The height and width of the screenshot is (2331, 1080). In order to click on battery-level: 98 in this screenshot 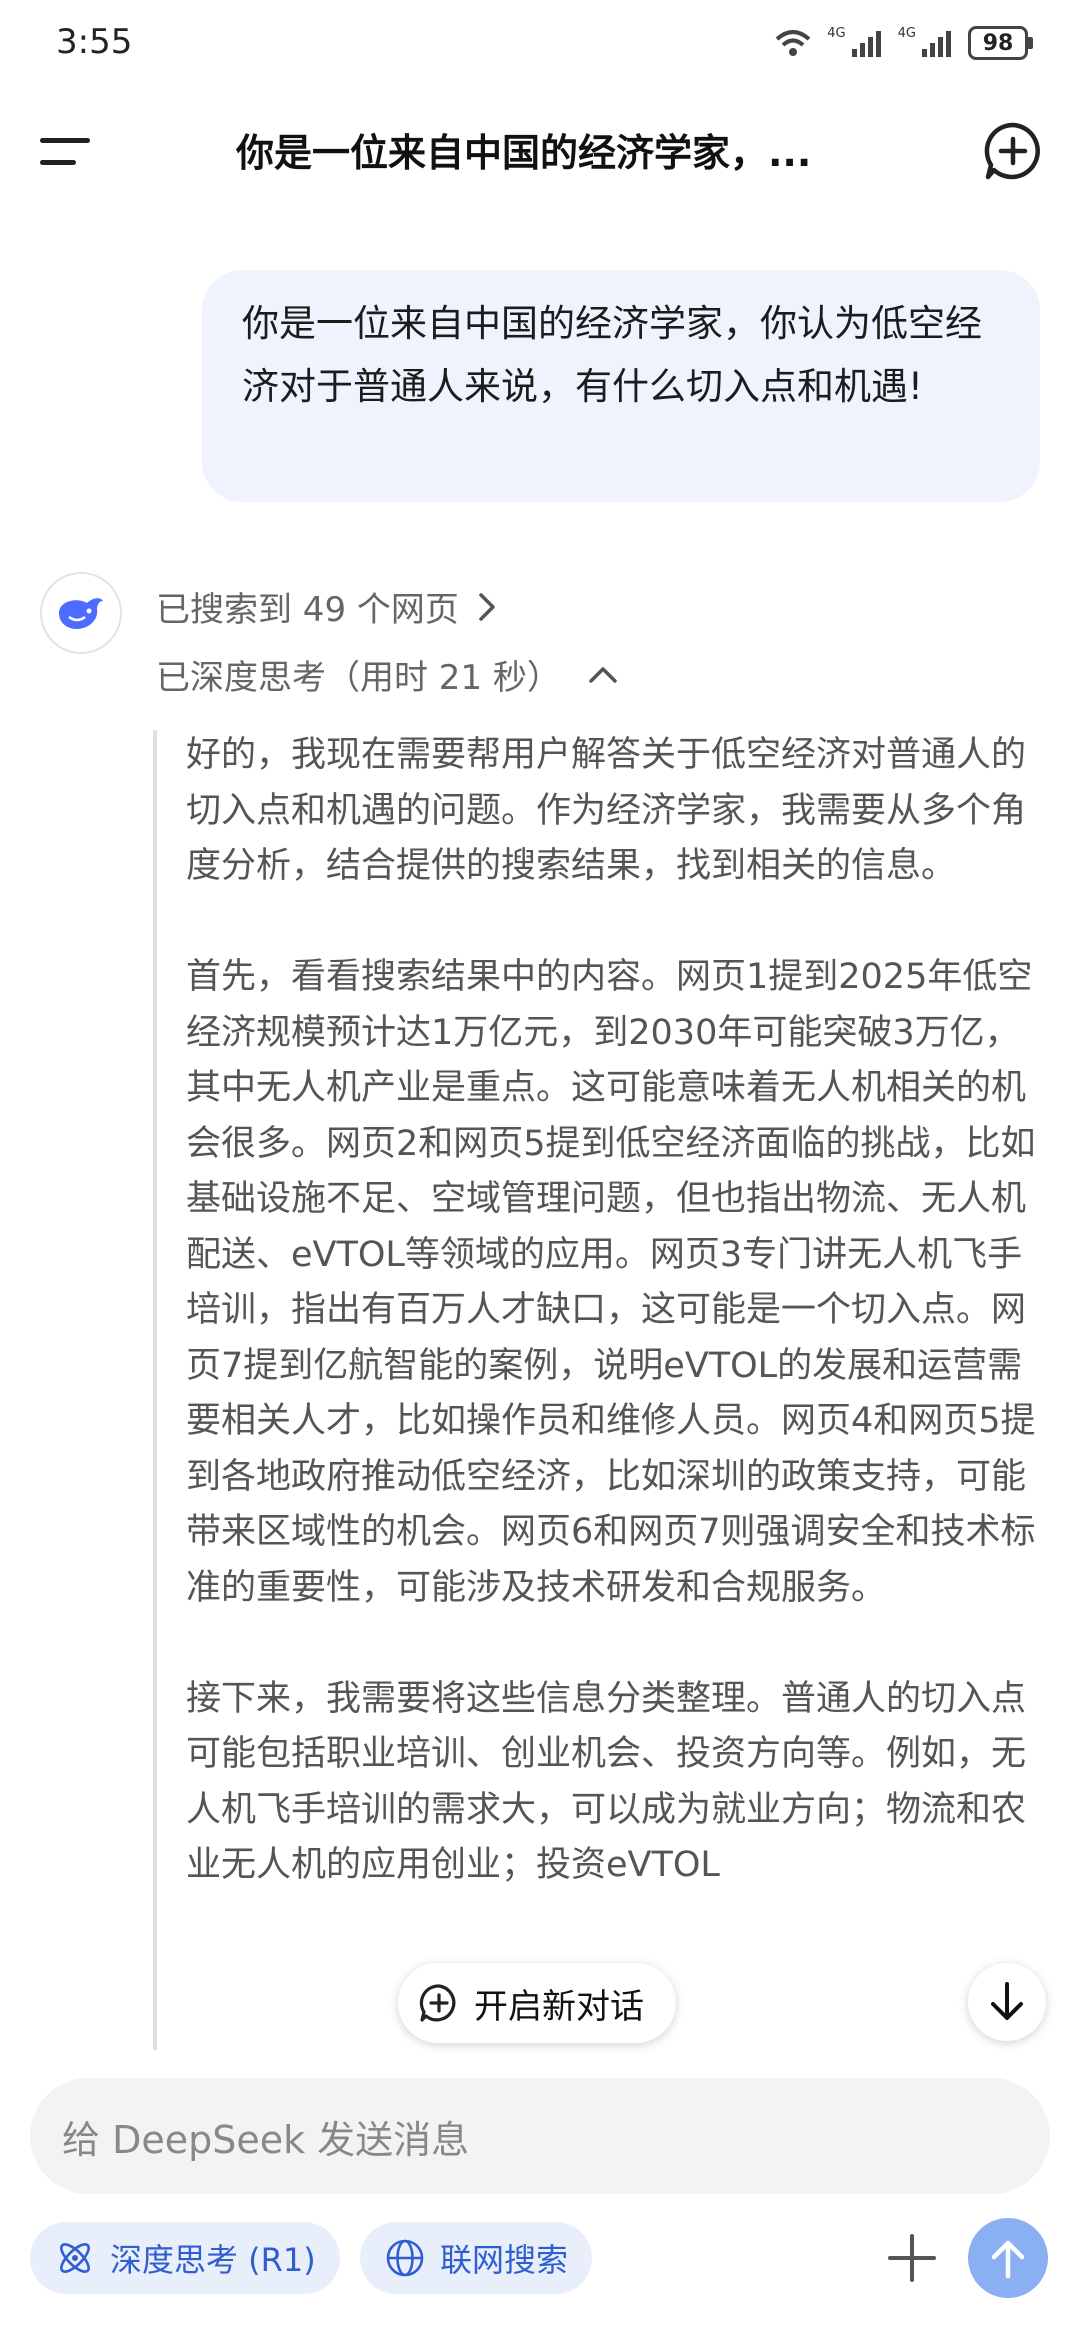, I will do `click(998, 43)`.